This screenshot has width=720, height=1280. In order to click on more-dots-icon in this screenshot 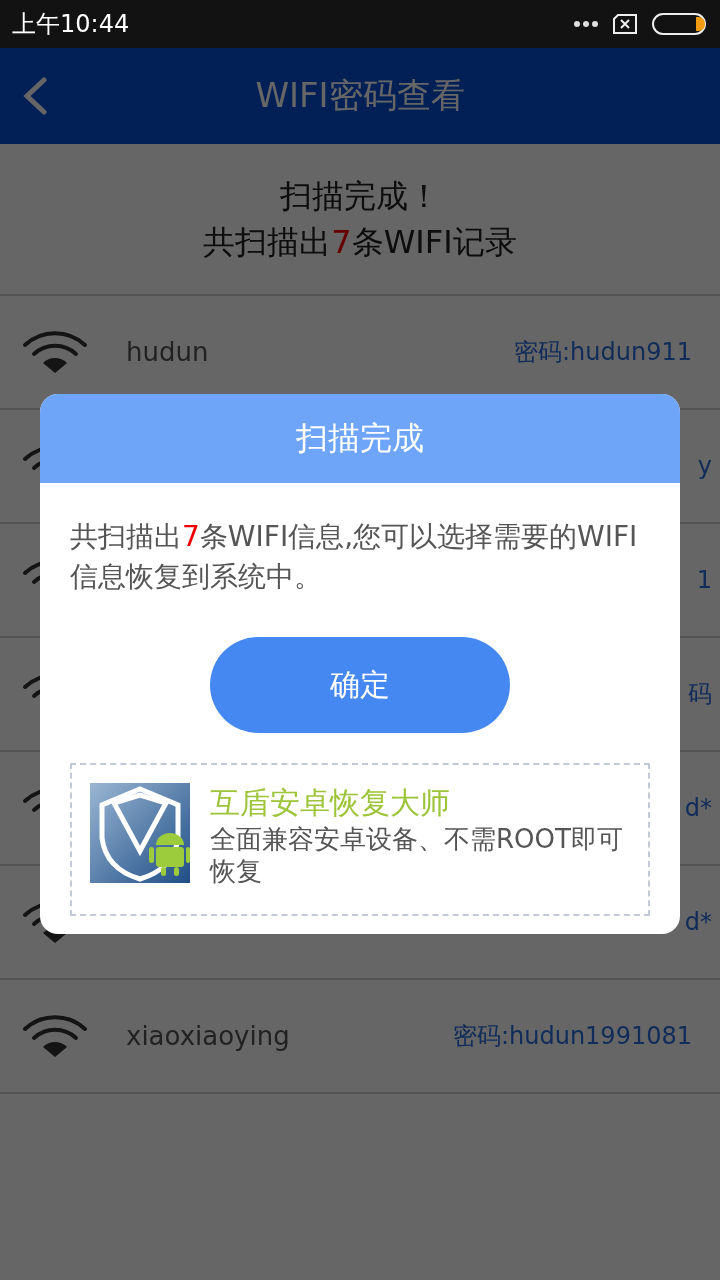, I will do `click(586, 24)`.